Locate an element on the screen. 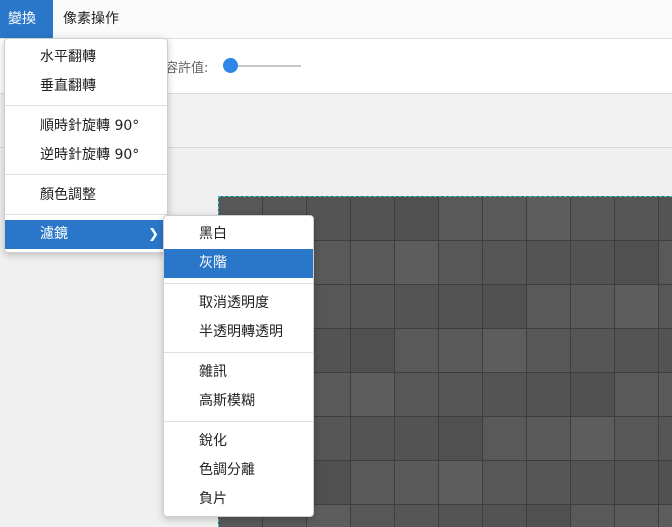 The image size is (672, 527). menu-item-semi-transparent-to-transparent: 半透明轉透明 is located at coordinates (238, 332).